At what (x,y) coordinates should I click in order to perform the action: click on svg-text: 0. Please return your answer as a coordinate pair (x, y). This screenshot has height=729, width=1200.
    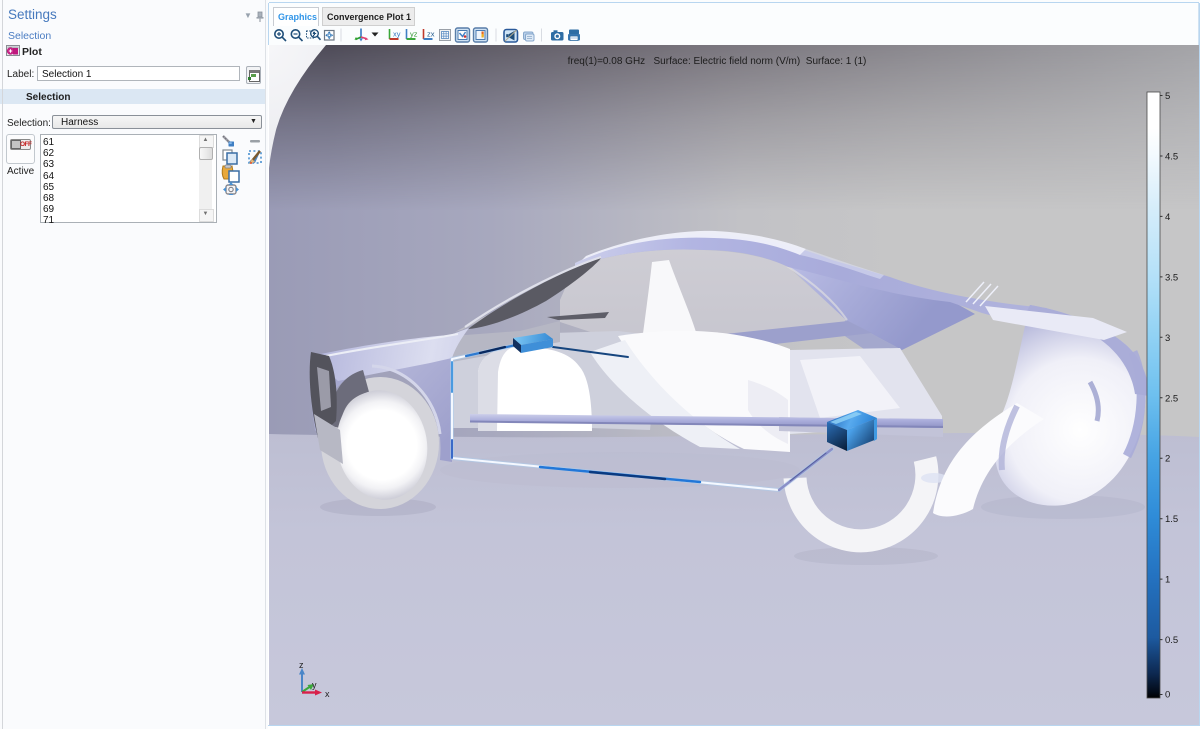
    Looking at the image, I should click on (1167, 695).